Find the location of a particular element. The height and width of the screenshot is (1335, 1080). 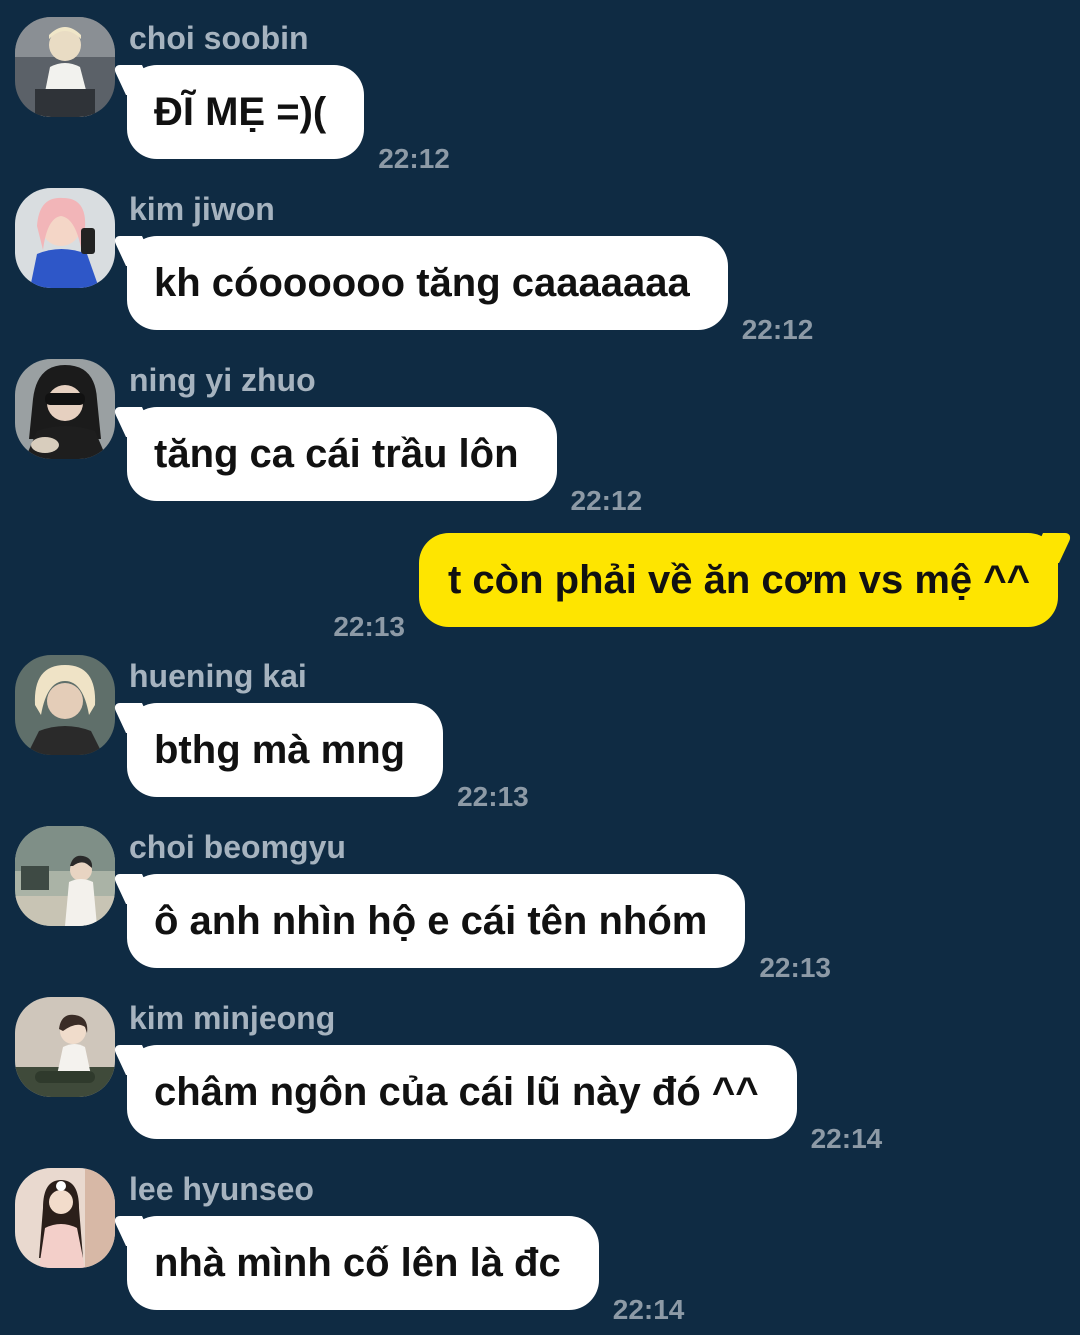

message-bubble: tăng ca cái trầu lôn is located at coordinates (342, 454).